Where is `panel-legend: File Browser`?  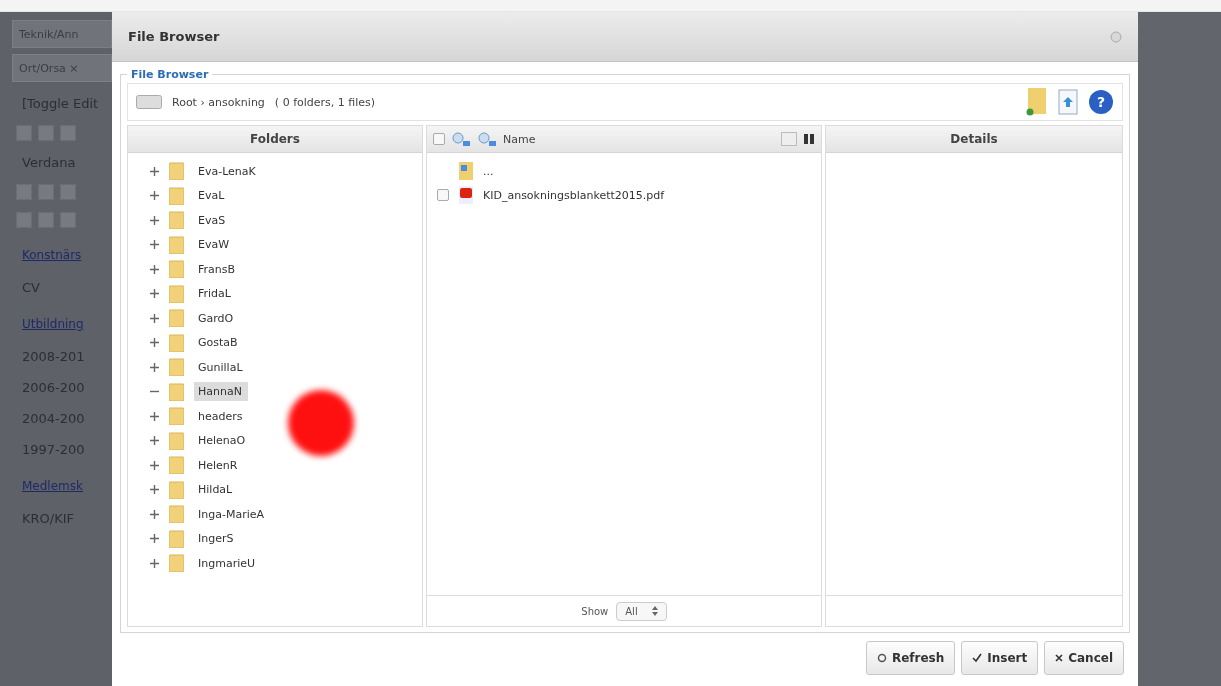
panel-legend: File Browser is located at coordinates (170, 74).